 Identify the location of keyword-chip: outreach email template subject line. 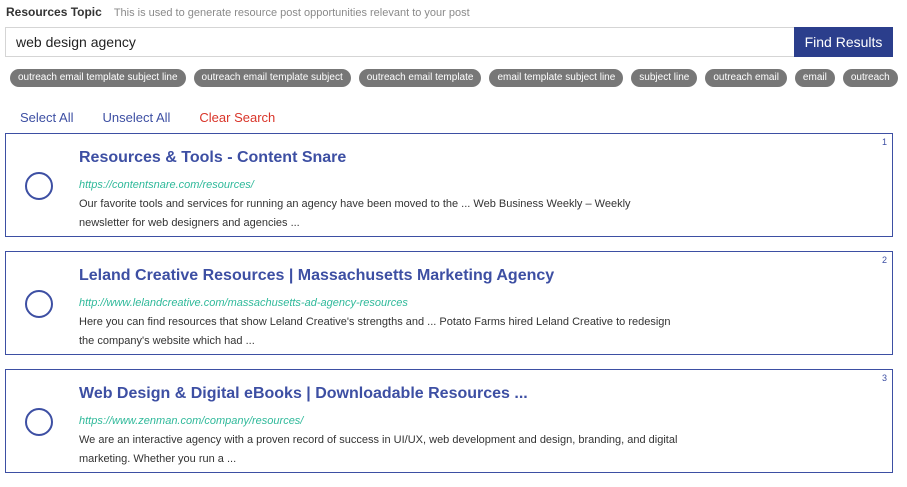
(98, 78).